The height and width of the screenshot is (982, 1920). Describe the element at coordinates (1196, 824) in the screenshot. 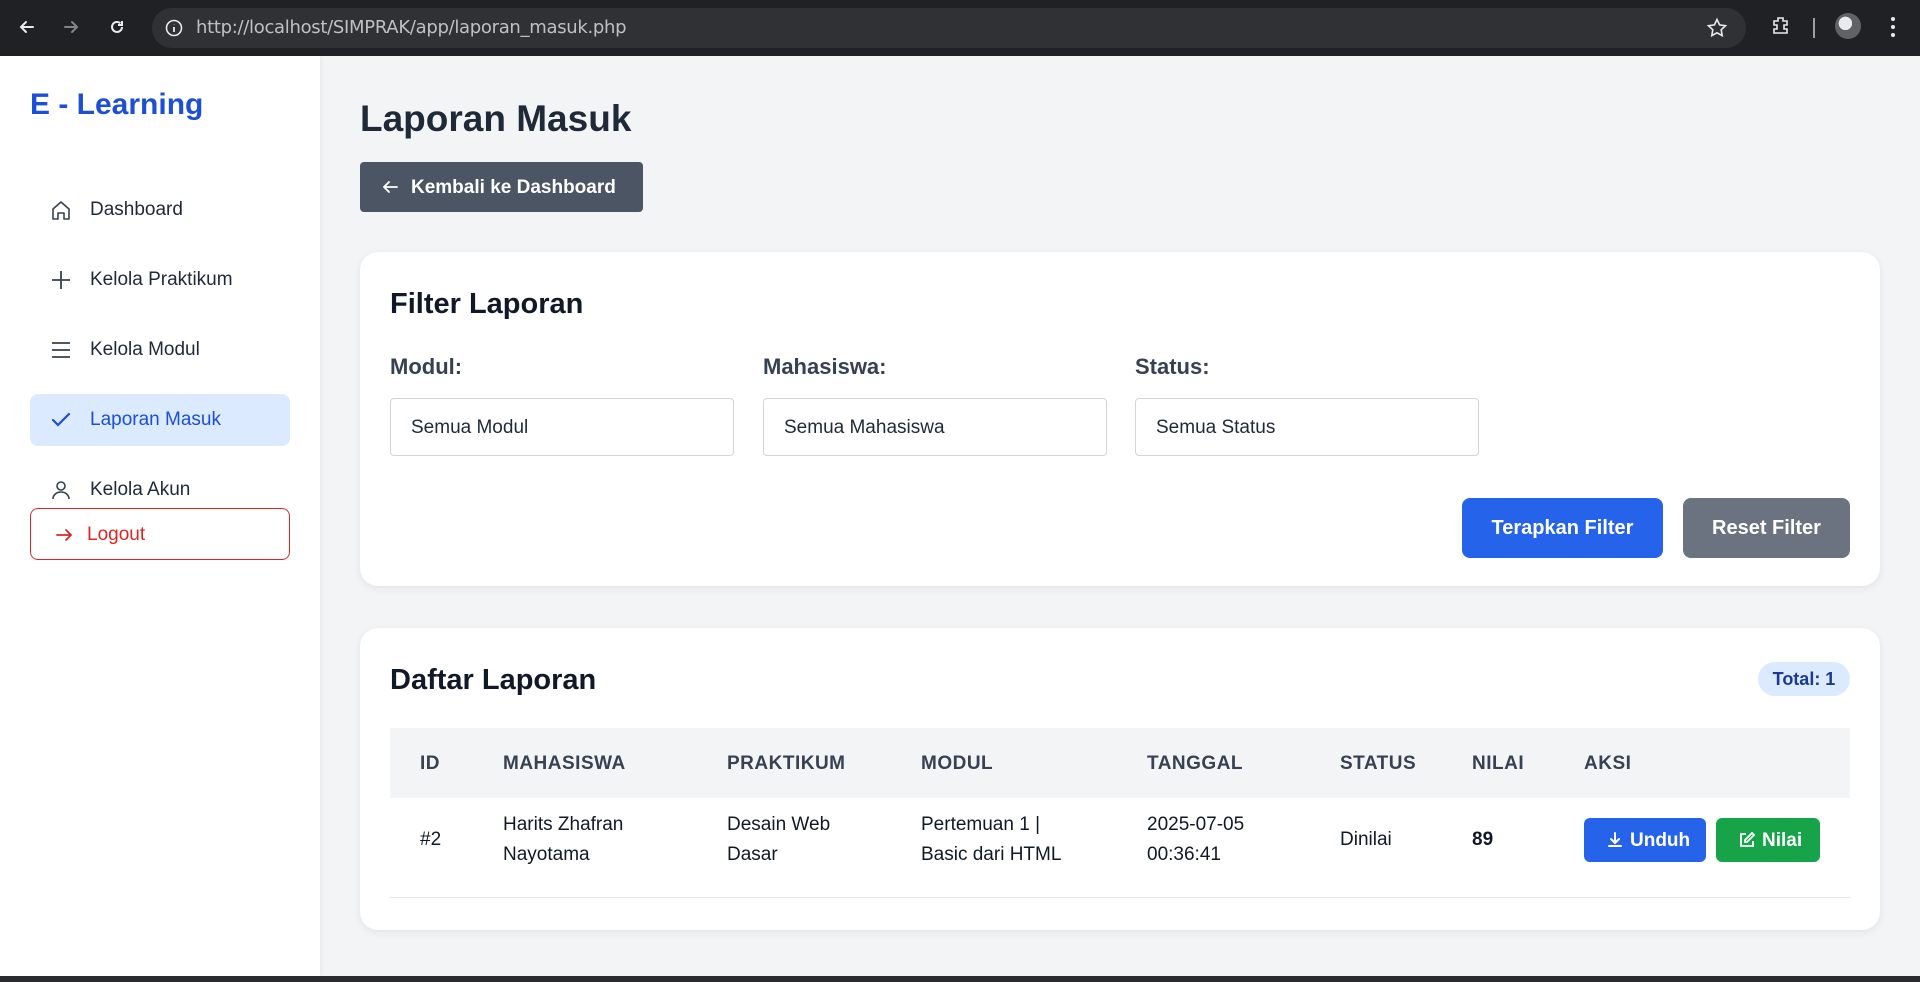

I see `cell-tanggal-line: 2025-07-05` at that location.